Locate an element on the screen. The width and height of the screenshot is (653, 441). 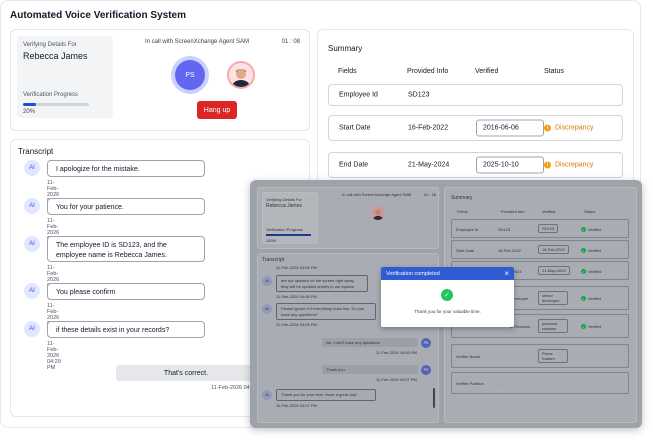
preview-row-verified: 16-Feb-2022 is located at coordinates (553, 249).